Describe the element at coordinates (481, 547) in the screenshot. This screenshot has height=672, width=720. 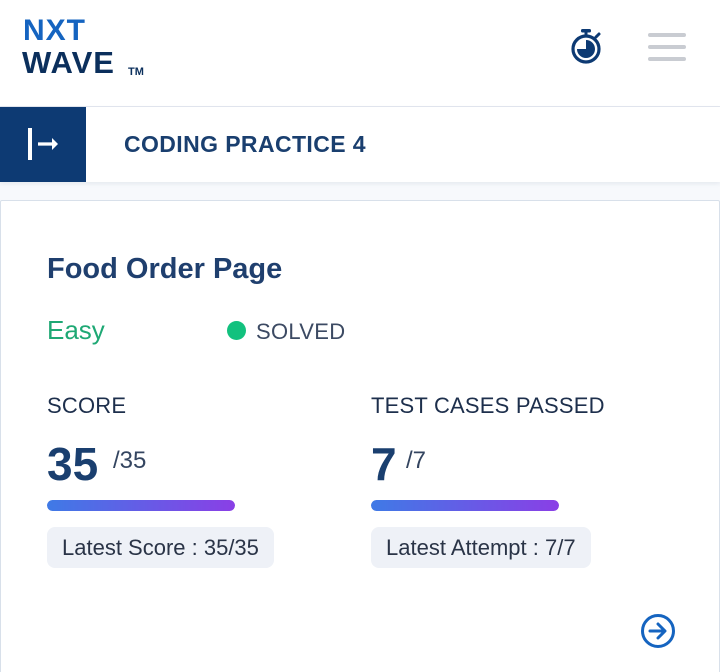
I see `latest-attempt-chip: Latest Attempt : 7/7` at that location.